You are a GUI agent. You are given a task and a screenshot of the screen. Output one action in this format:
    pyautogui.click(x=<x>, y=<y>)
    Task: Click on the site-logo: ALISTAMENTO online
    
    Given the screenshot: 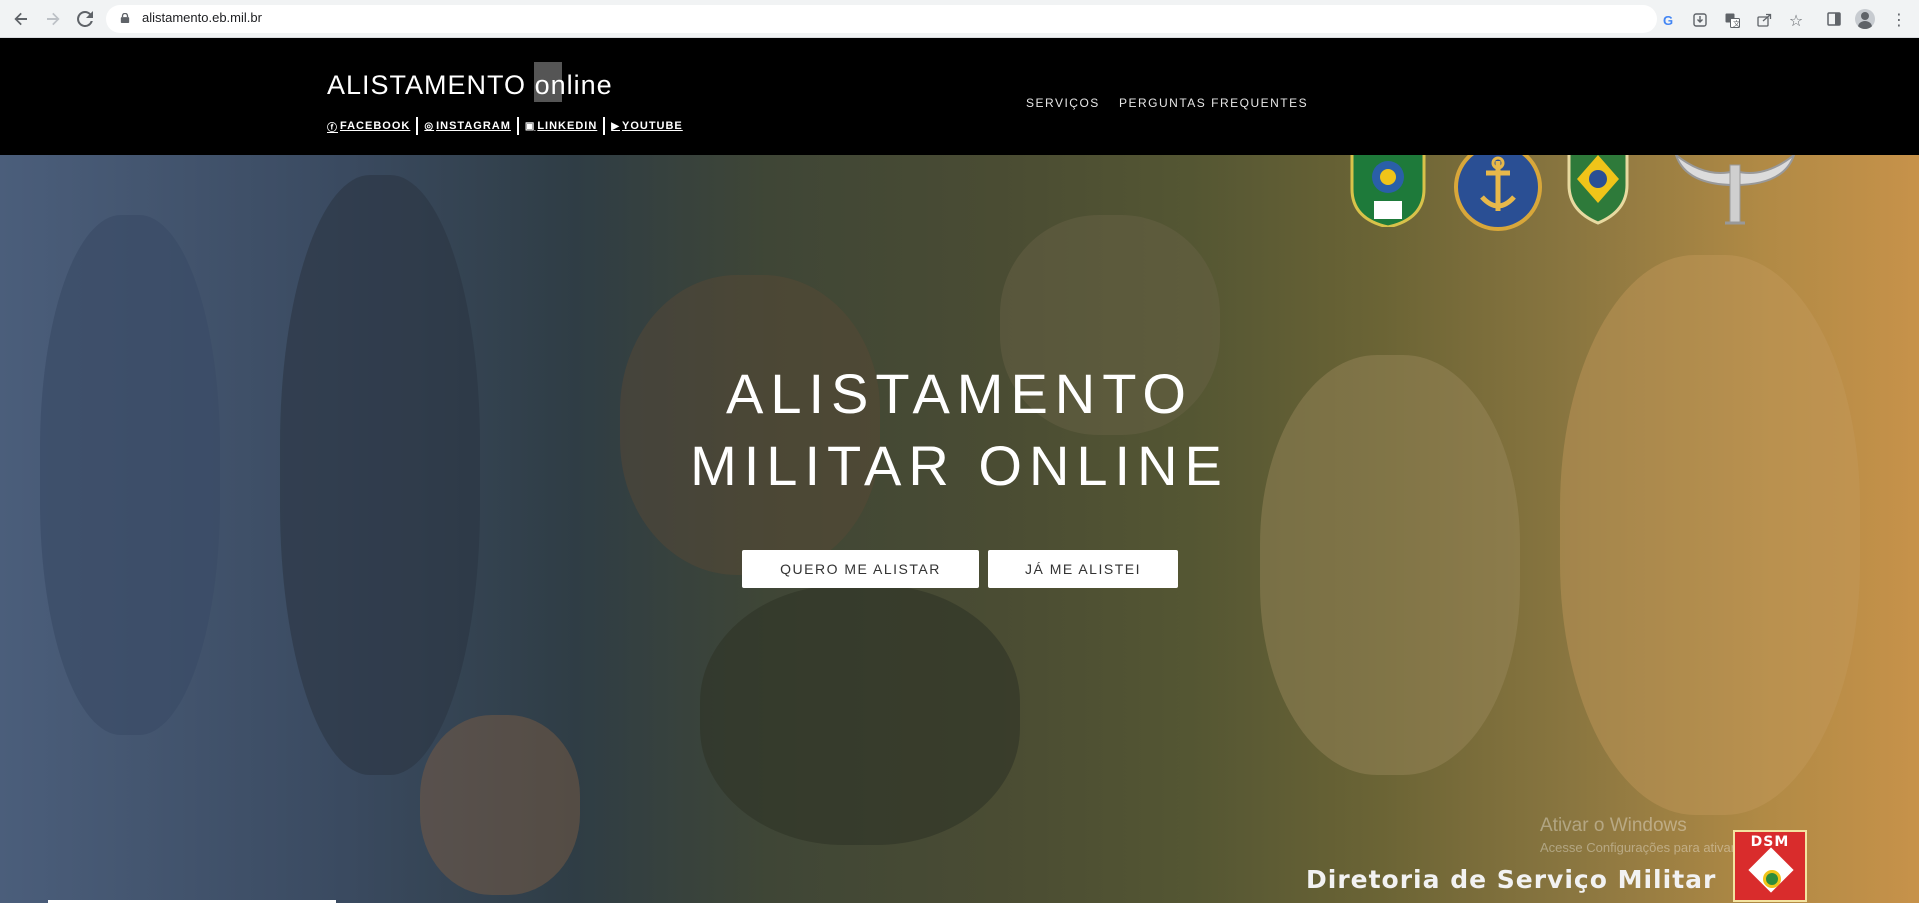 What is the action you would take?
    pyautogui.click(x=470, y=82)
    